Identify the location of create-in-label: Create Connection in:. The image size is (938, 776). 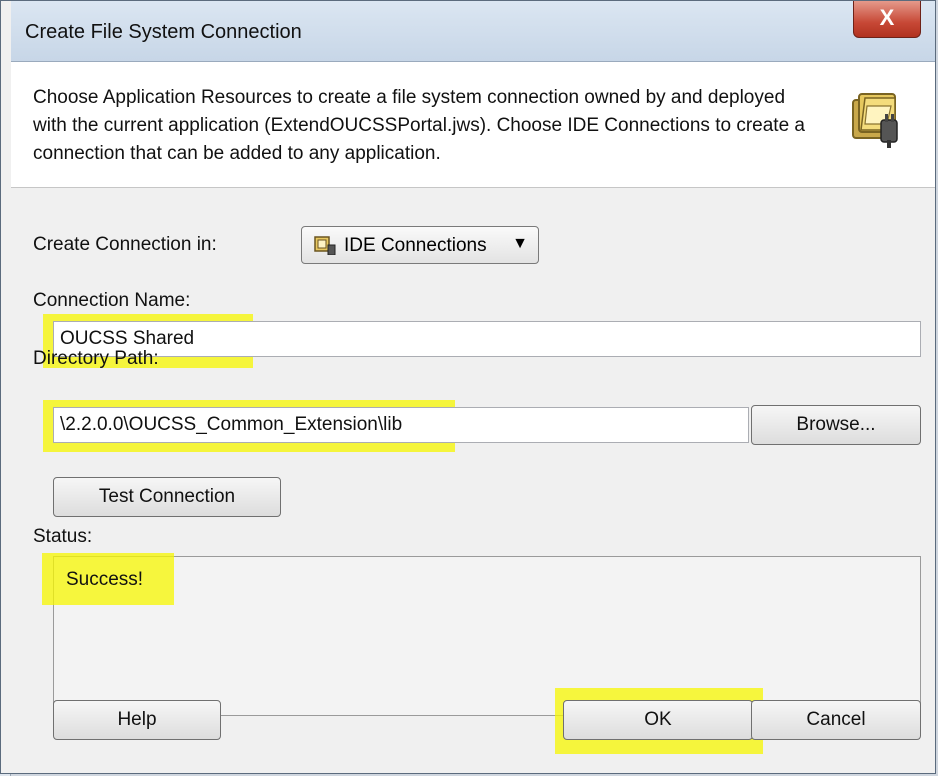
(125, 244).